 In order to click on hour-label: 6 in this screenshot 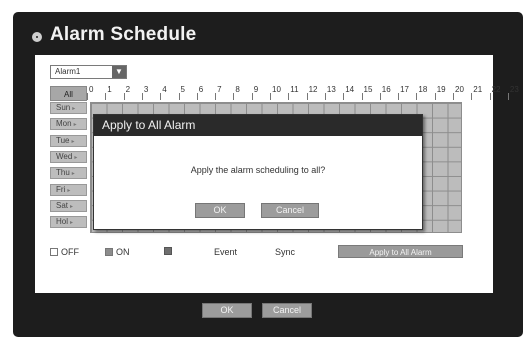, I will do `click(201, 89)`.